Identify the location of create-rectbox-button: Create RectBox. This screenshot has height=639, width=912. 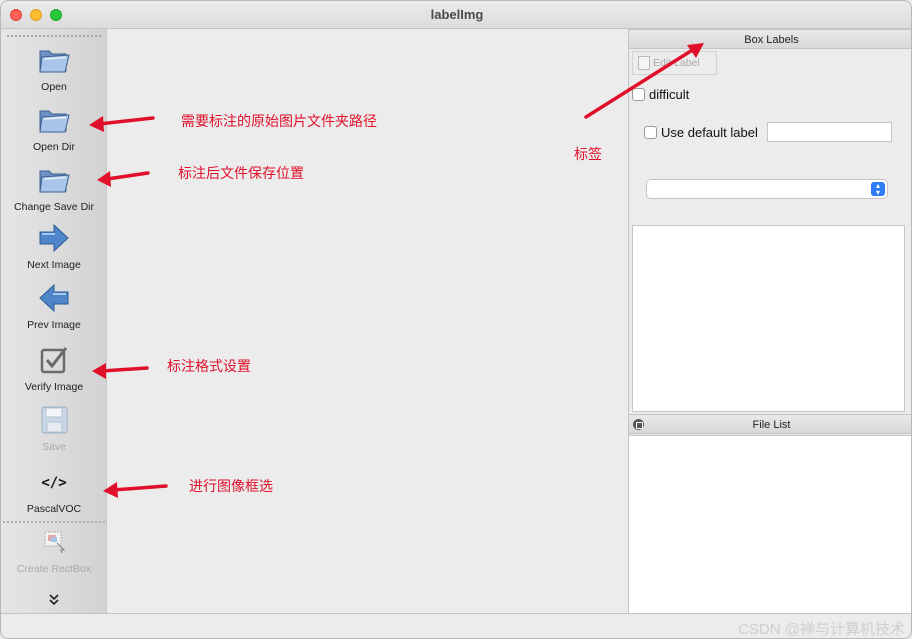
(54, 550).